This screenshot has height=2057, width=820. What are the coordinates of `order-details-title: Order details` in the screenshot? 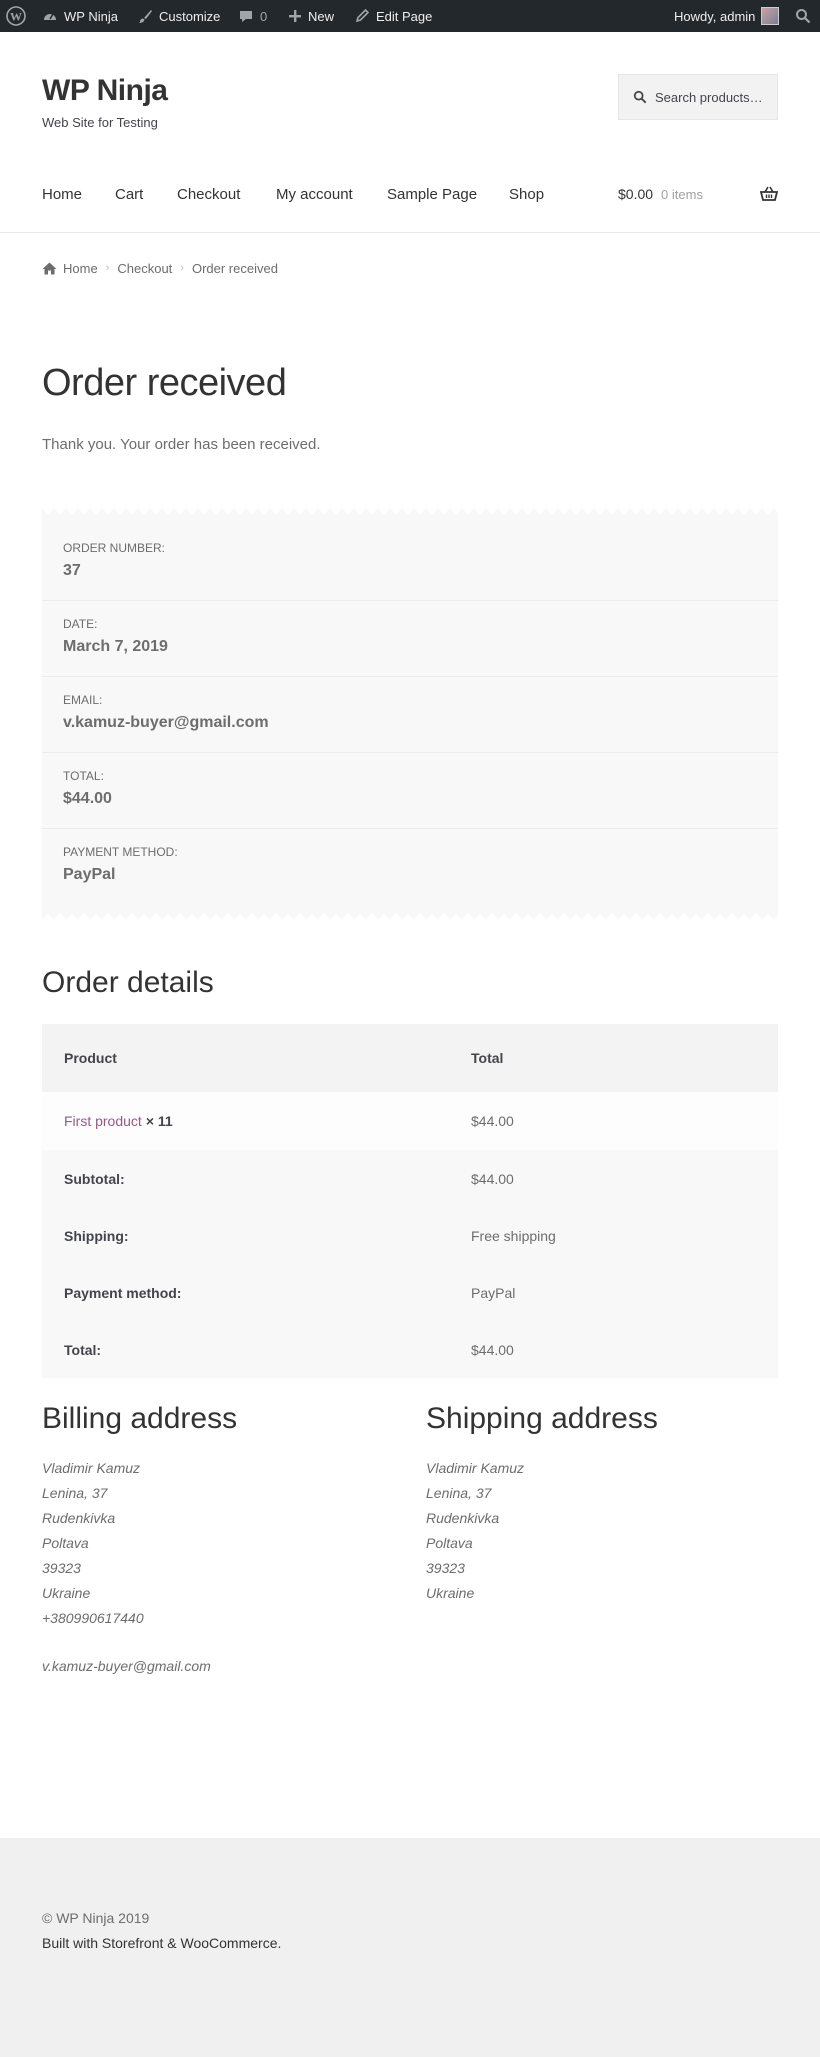 It's located at (128, 982).